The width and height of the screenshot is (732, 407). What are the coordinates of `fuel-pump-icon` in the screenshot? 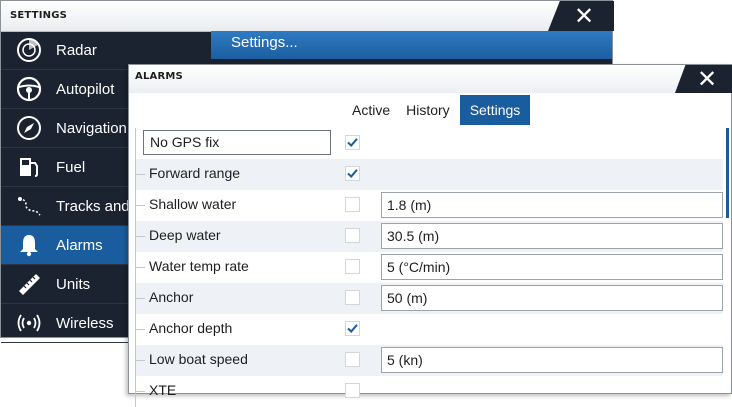 It's located at (29, 167).